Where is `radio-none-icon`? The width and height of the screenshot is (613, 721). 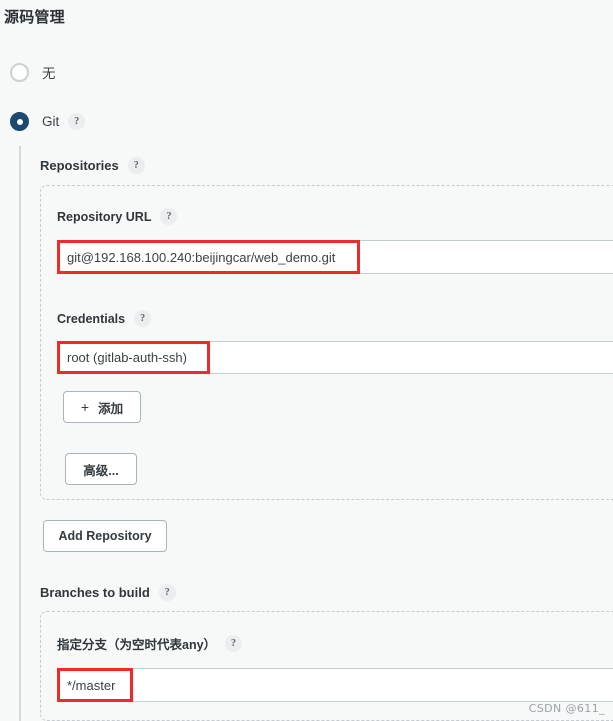
radio-none-icon is located at coordinates (19, 72).